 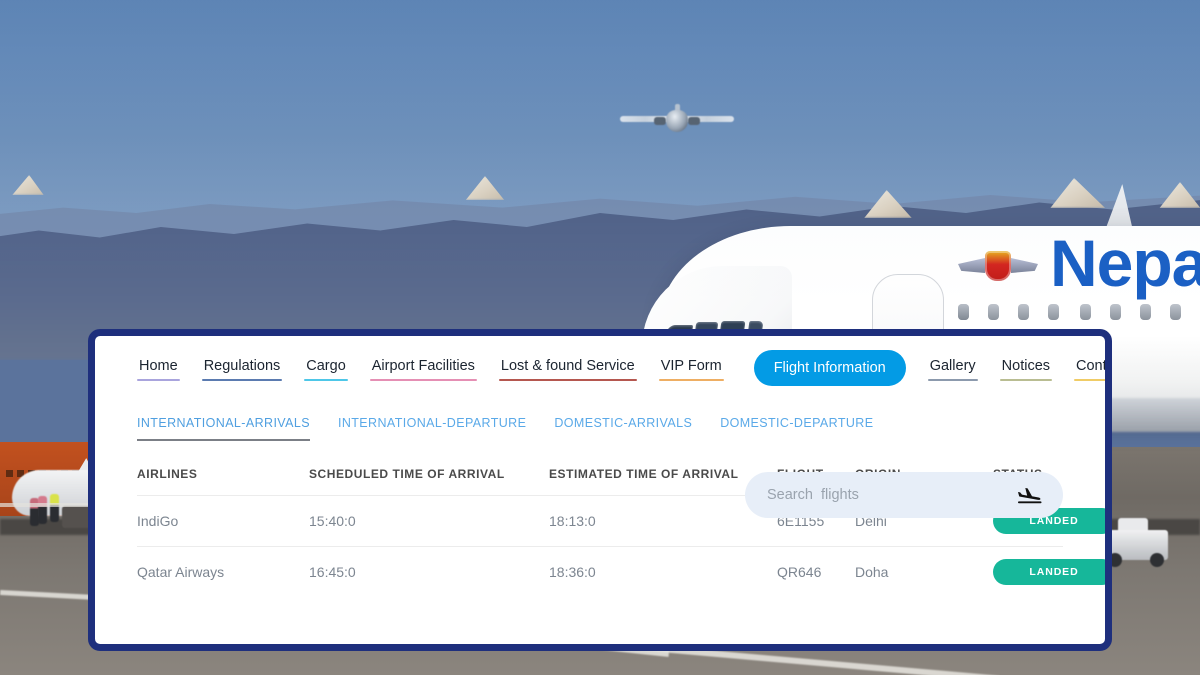 I want to click on nav-item-contact: Contact, so click(x=1090, y=370).